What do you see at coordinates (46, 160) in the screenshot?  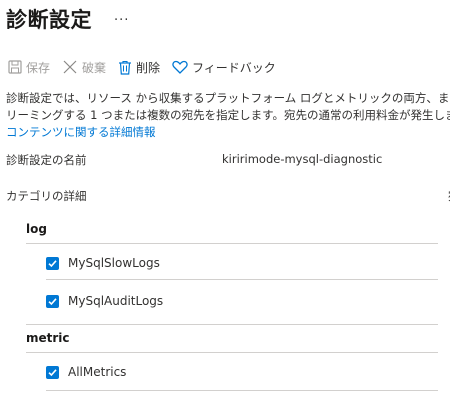 I see `setting-name-label: 診断設定の名前` at bounding box center [46, 160].